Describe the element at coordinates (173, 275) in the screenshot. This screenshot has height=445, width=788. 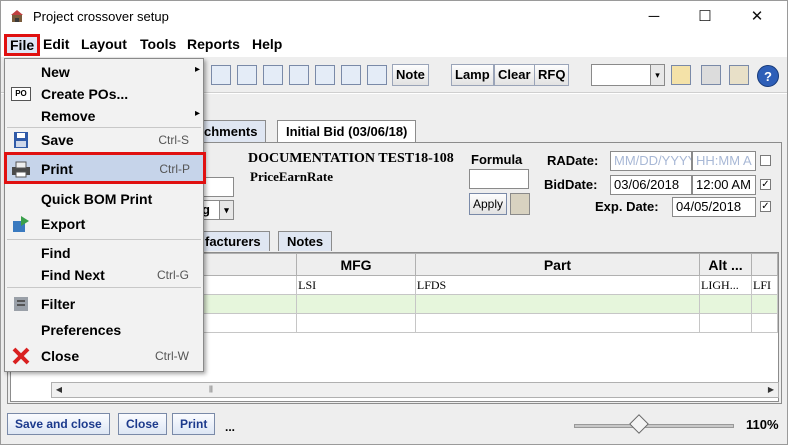
I see `menu-item-find-next-shortcut: Ctrl-G` at that location.